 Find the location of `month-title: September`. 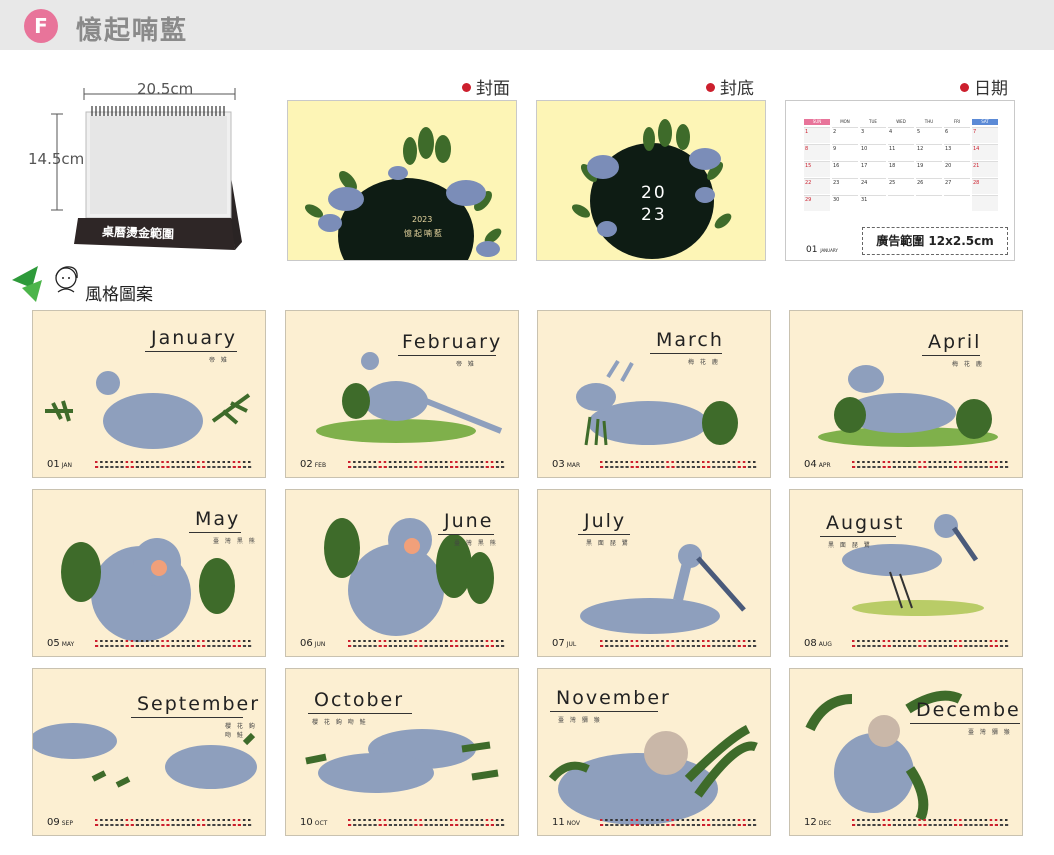

month-title: September is located at coordinates (199, 704).